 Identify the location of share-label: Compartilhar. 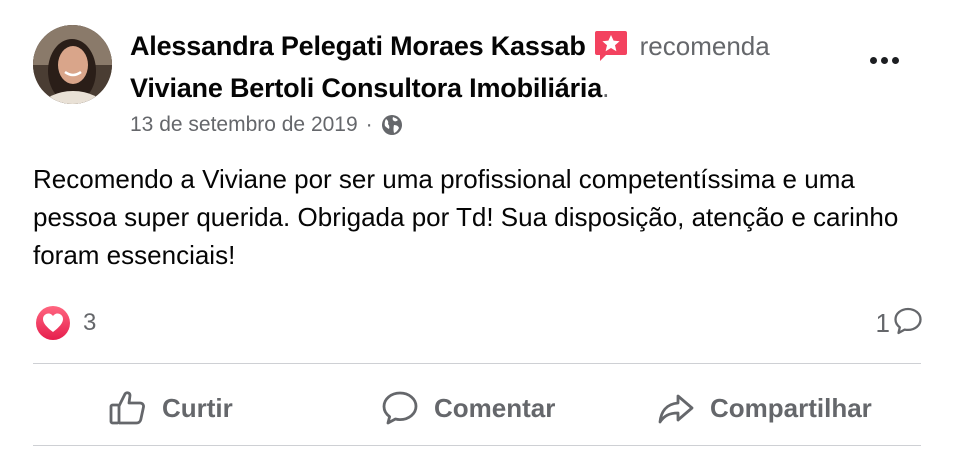
(791, 407).